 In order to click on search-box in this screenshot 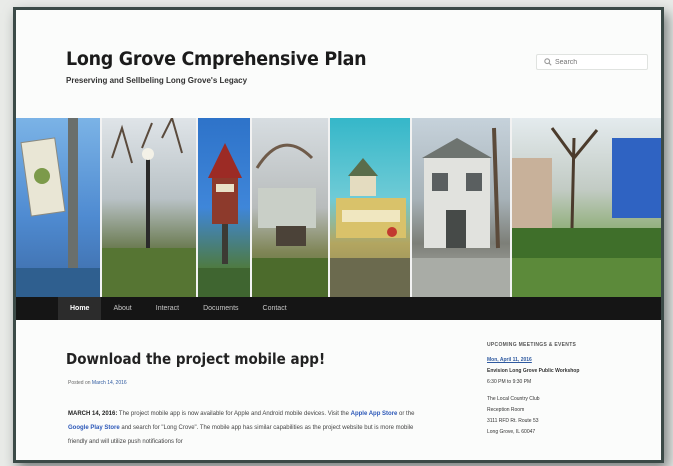, I will do `click(592, 62)`.